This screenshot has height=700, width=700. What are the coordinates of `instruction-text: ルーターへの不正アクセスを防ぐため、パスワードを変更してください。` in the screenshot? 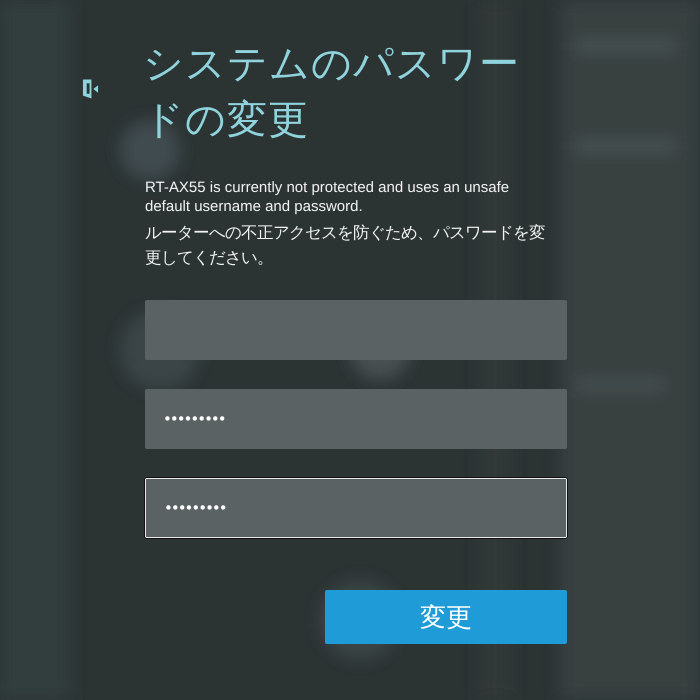 It's located at (345, 245).